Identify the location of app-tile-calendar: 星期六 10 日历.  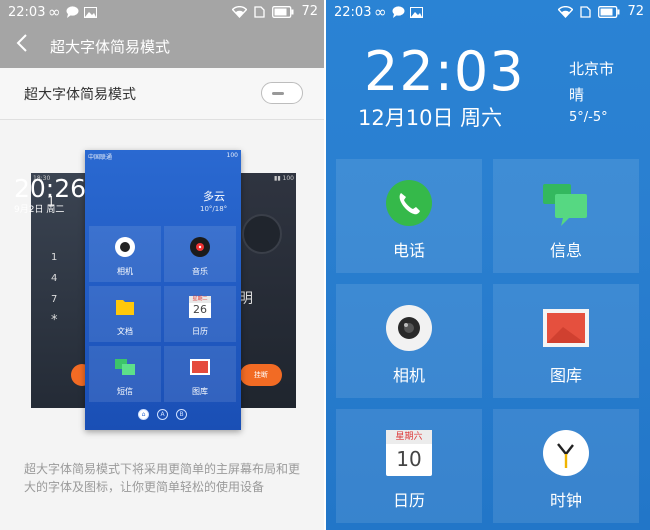
(409, 466).